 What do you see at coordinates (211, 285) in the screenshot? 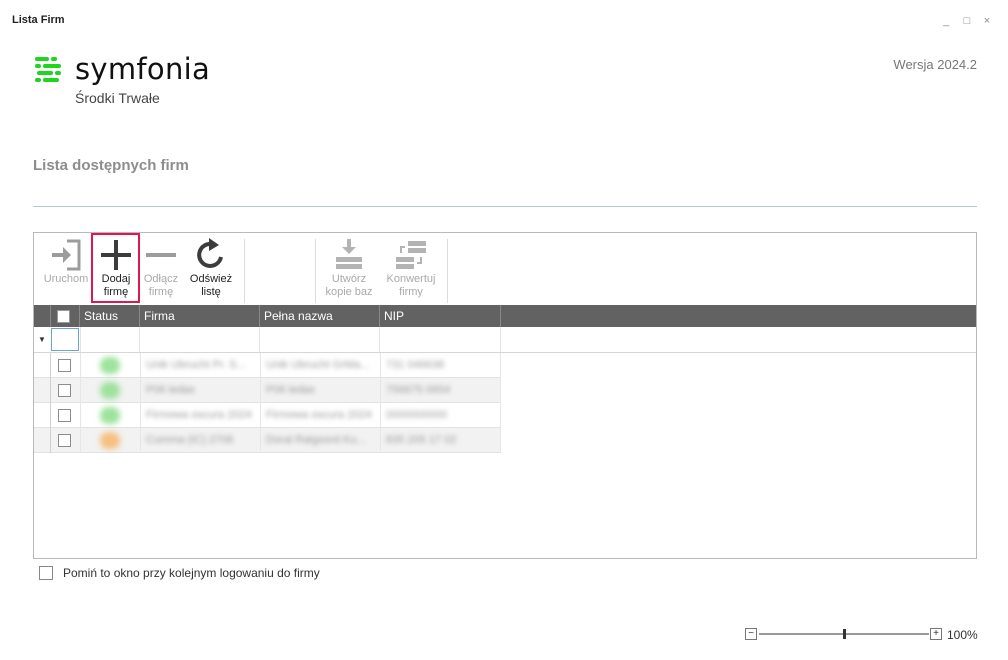
I see `refresh-list-label: Odśwież listę` at bounding box center [211, 285].